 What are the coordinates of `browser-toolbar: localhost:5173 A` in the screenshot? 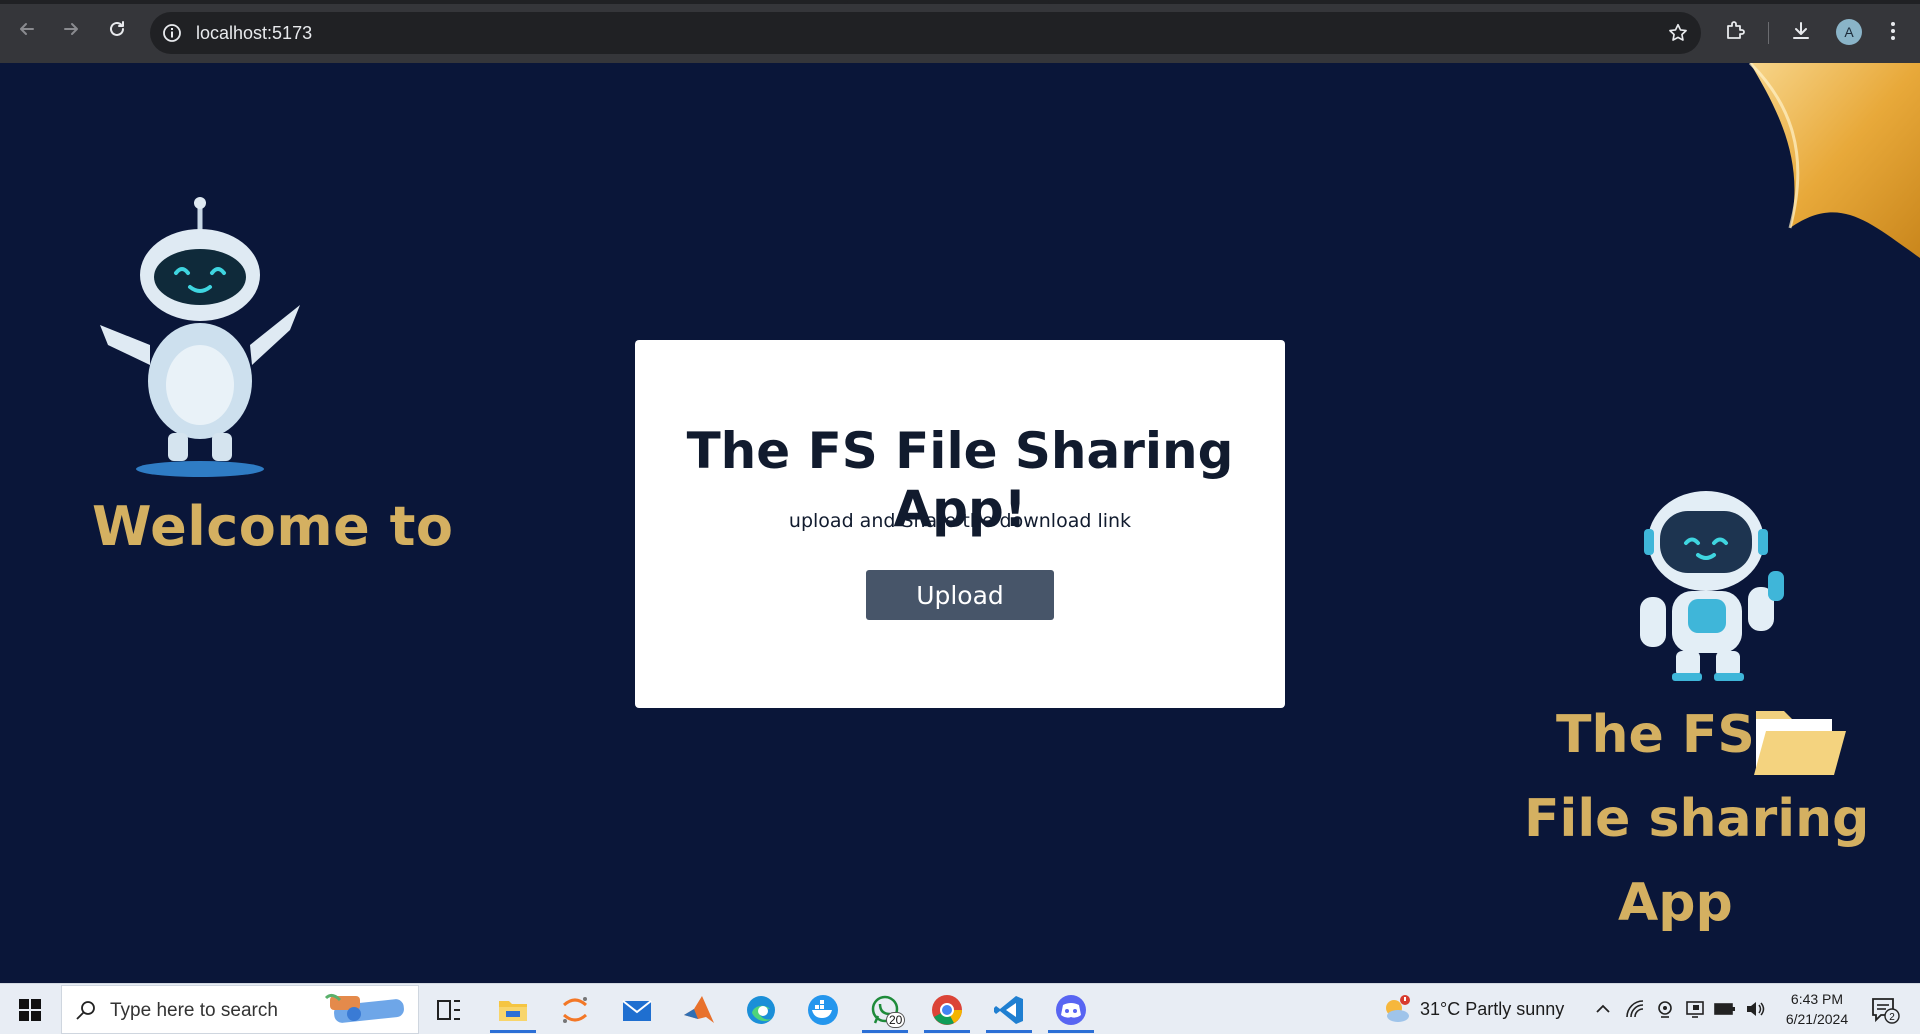 It's located at (960, 31).